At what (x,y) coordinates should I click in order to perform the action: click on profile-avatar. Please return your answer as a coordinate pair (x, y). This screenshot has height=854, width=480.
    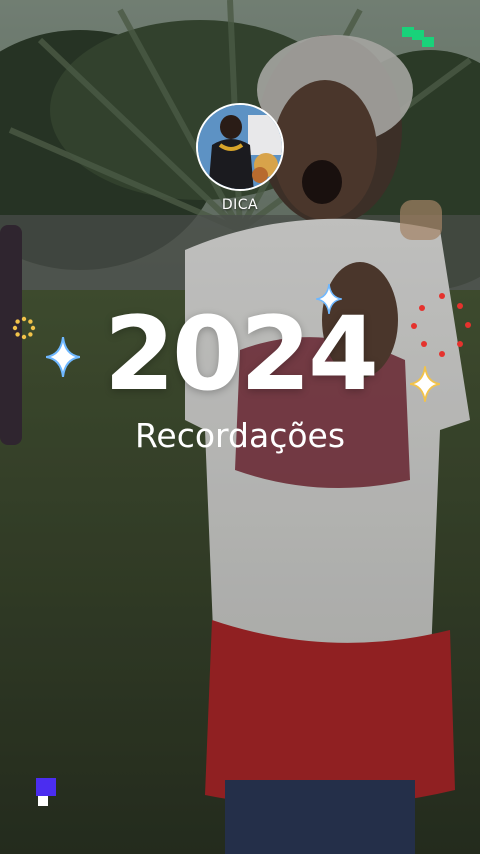
    Looking at the image, I should click on (240, 147).